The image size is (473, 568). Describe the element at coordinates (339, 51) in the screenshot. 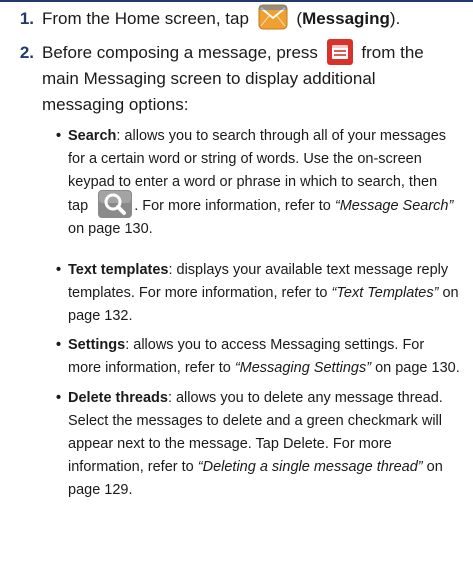

I see `menu-key-icon` at that location.